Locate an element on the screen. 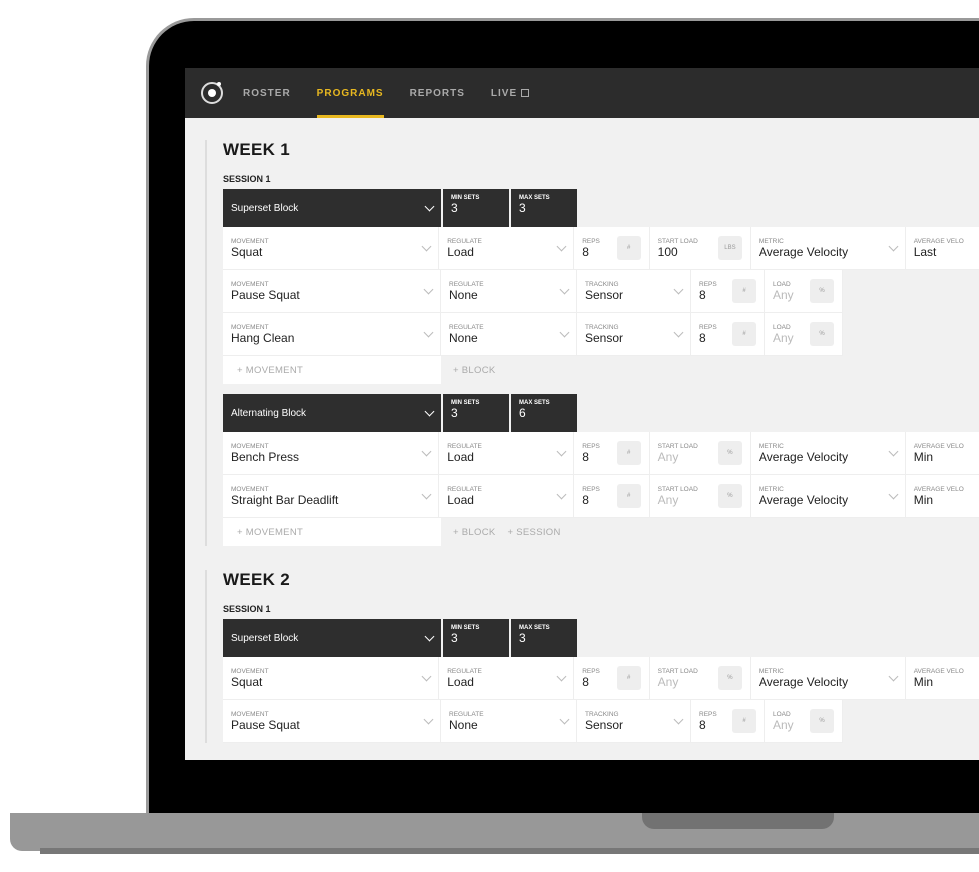  block-name: Superset Block is located at coordinates (265, 208).